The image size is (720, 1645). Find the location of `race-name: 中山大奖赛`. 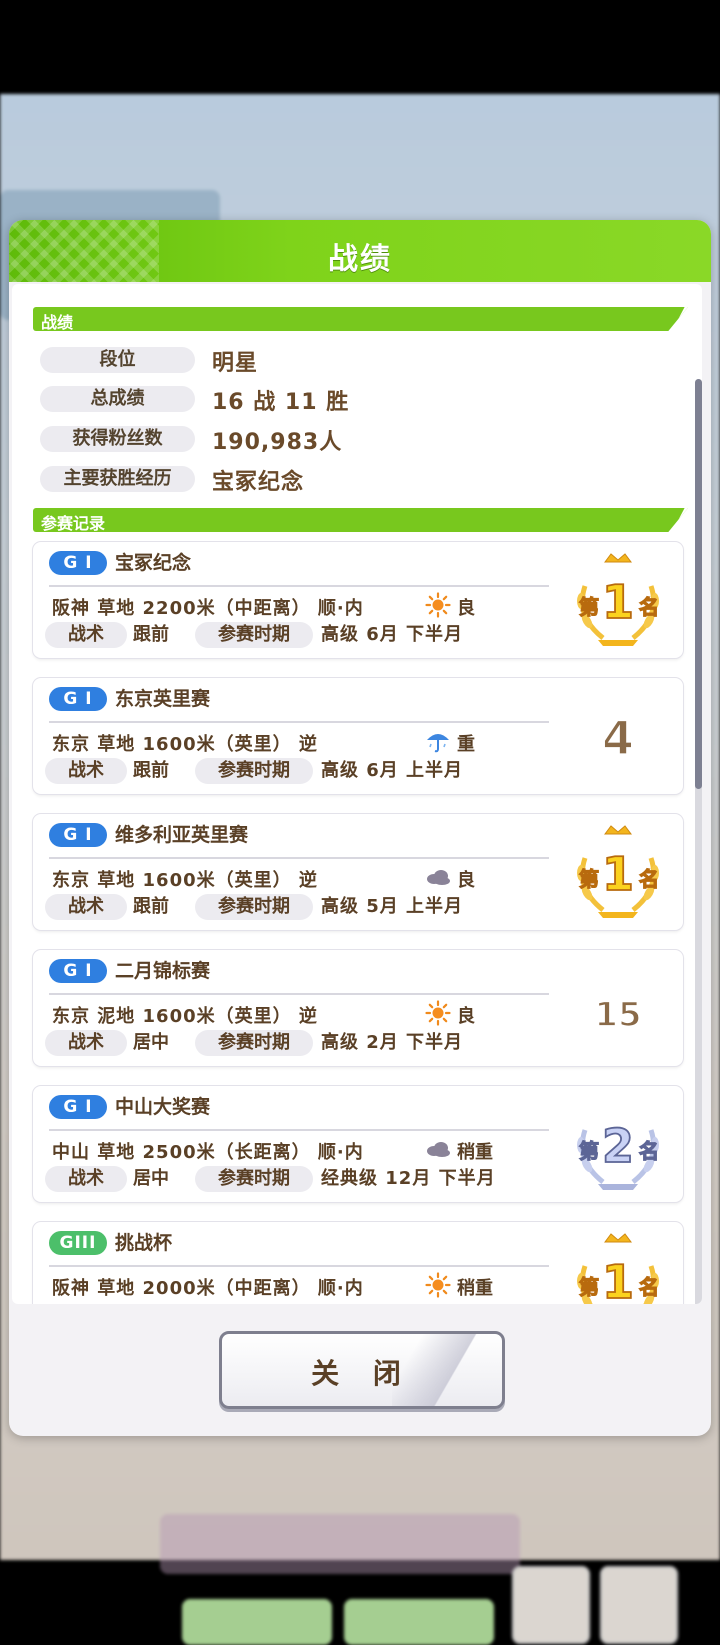

race-name: 中山大奖赛 is located at coordinates (163, 1107).